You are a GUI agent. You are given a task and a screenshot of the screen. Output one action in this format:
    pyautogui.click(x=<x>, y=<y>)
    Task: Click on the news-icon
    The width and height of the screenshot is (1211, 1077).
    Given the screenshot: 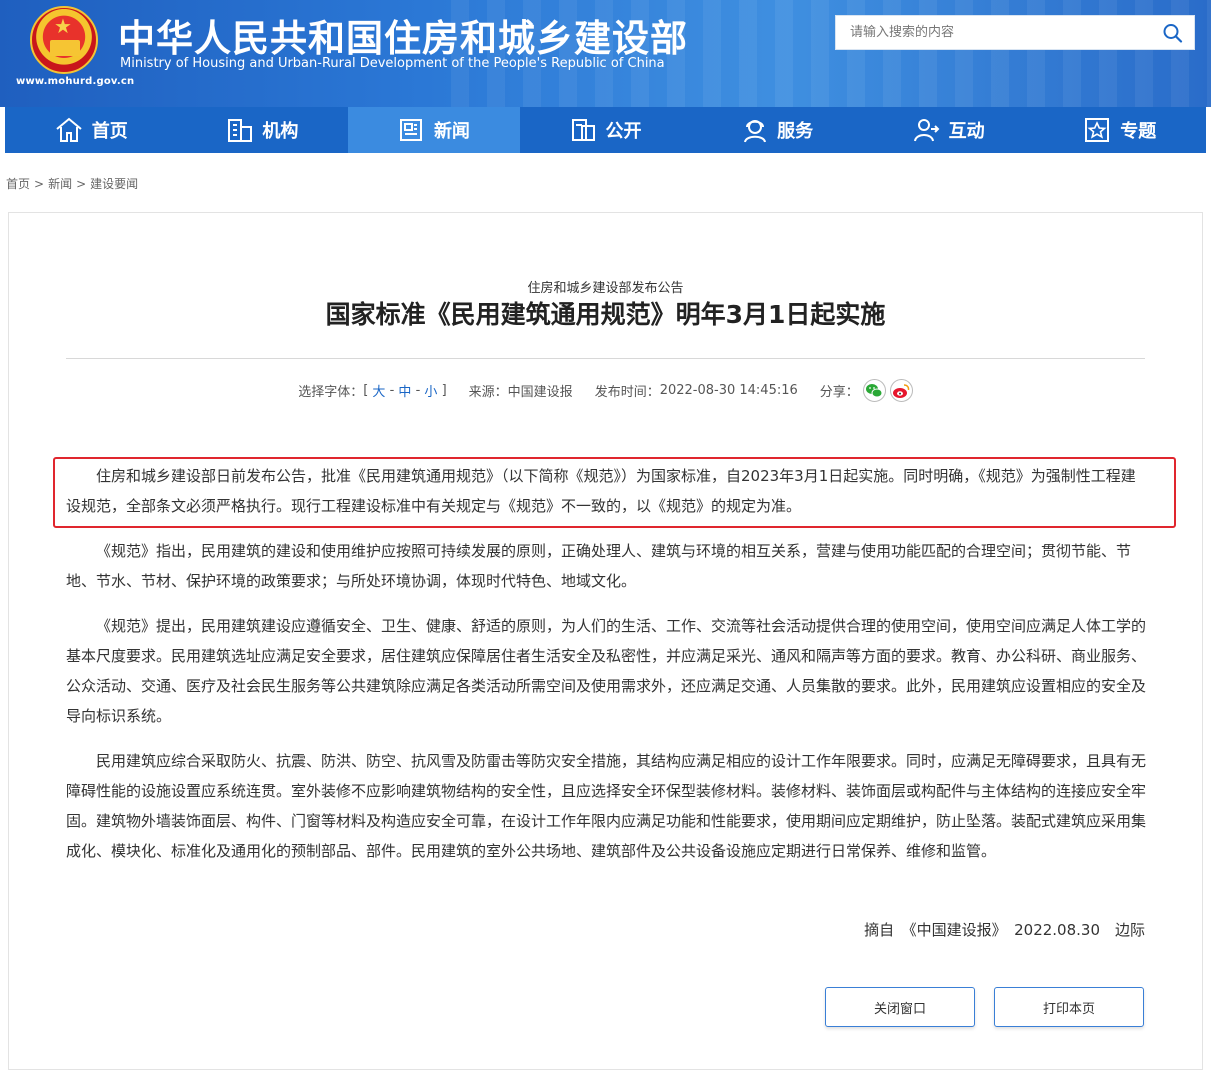 What is the action you would take?
    pyautogui.click(x=410, y=130)
    